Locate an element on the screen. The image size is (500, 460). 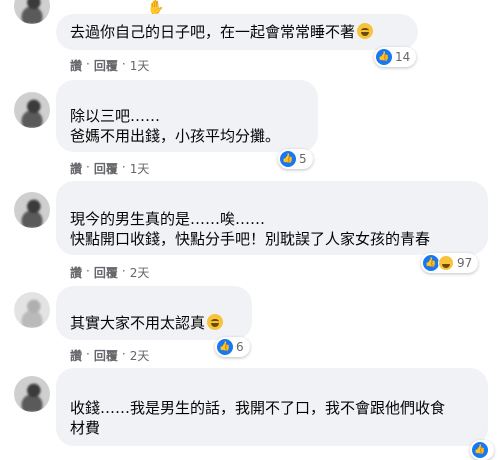
comment-bubble: 去過你自己的日子吧，在一起會常常睡不著 is located at coordinates (237, 32).